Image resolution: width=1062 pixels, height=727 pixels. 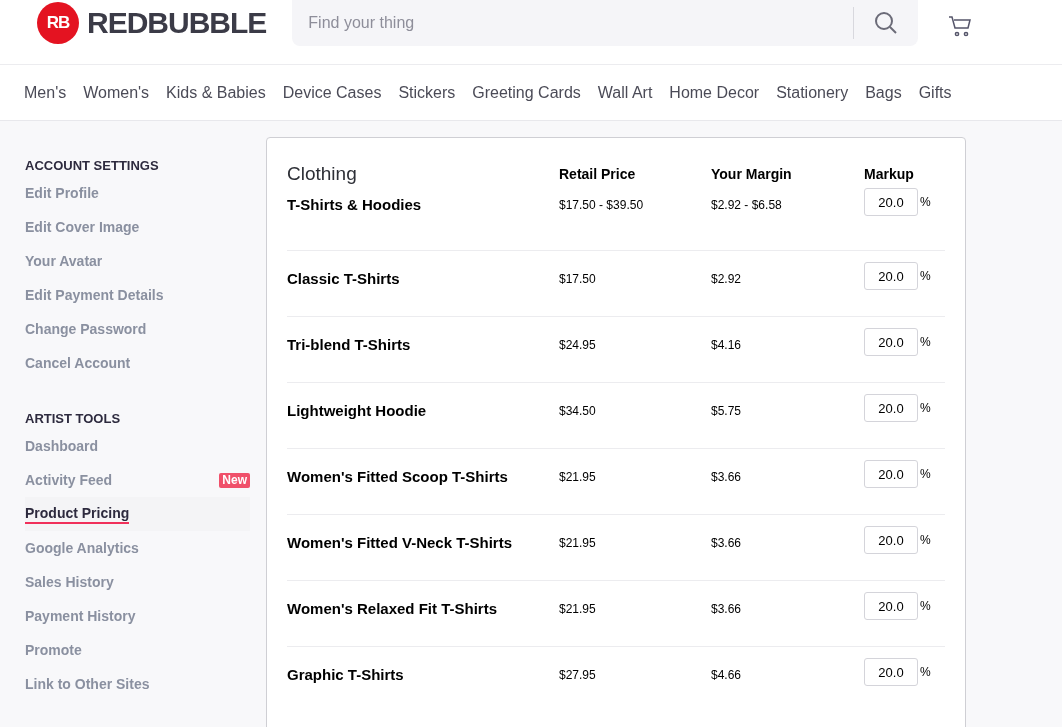 I want to click on column-header: Your Margin, so click(x=752, y=174).